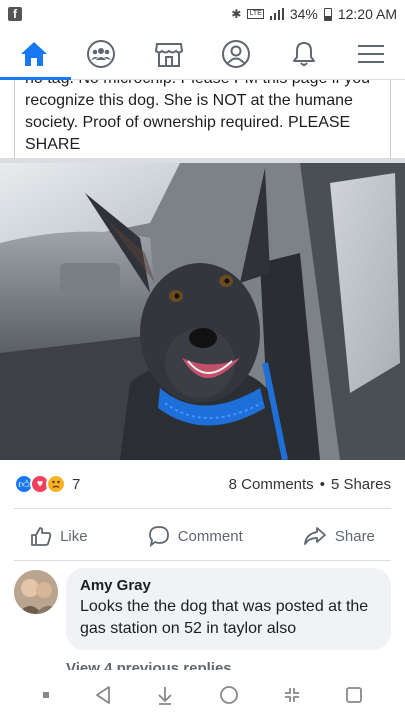 The image size is (405, 720). I want to click on comment-button: Comment, so click(195, 536).